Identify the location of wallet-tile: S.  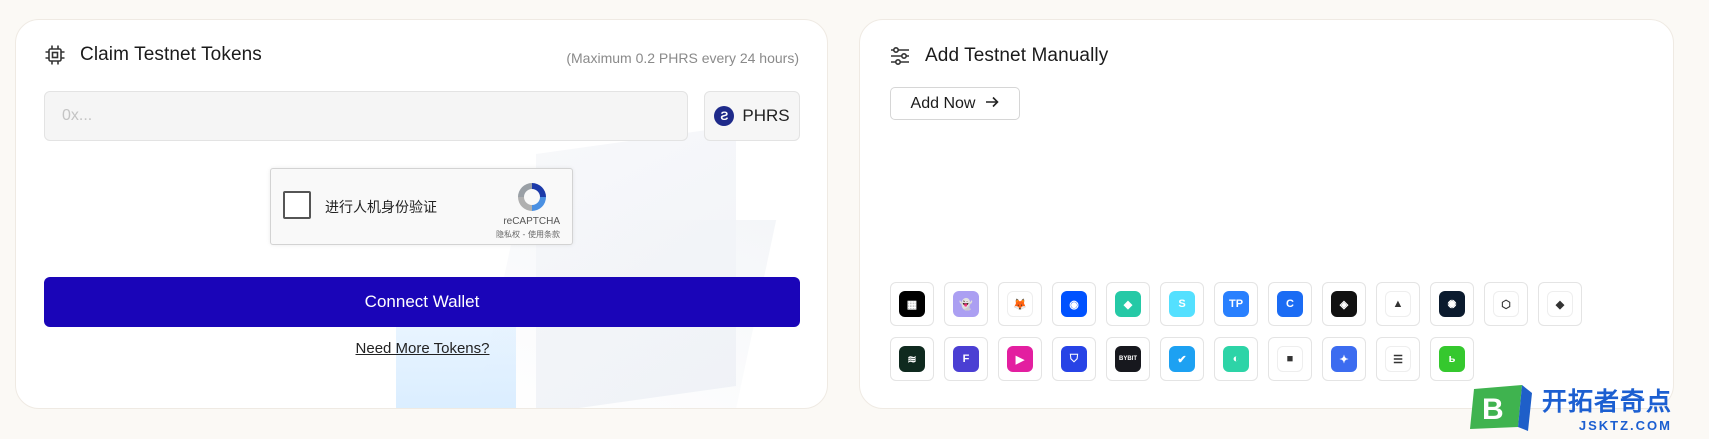
(1182, 304).